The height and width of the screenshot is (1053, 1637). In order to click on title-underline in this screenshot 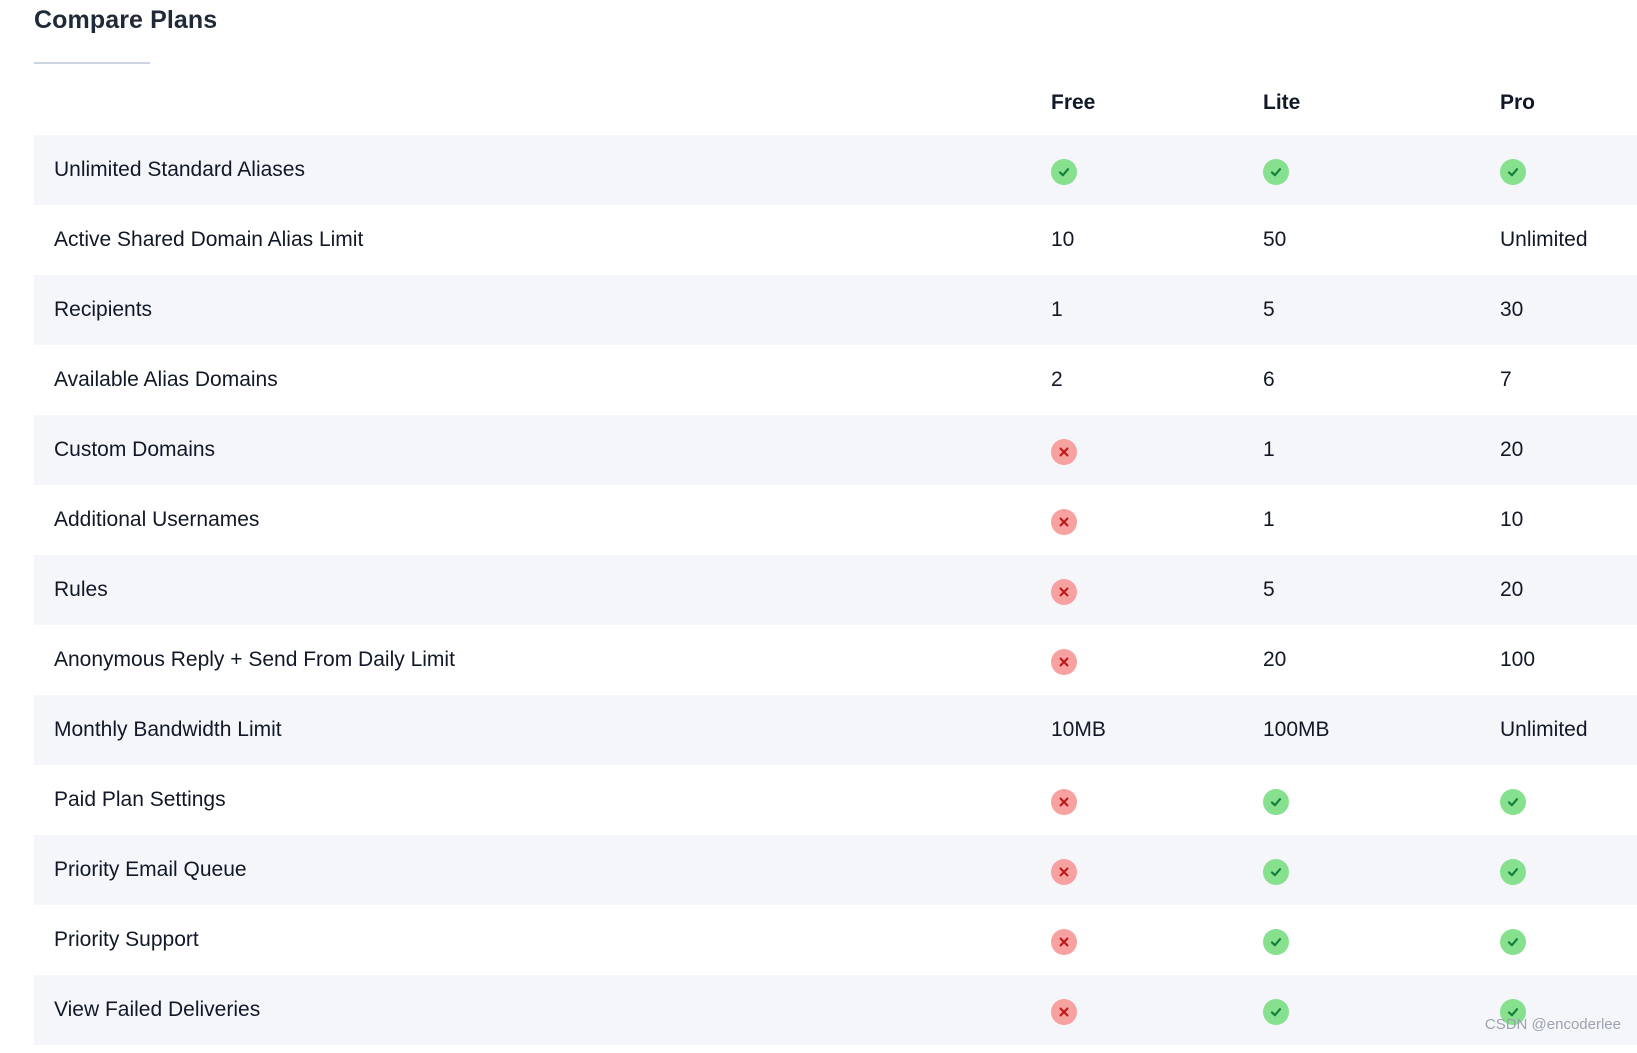, I will do `click(92, 63)`.